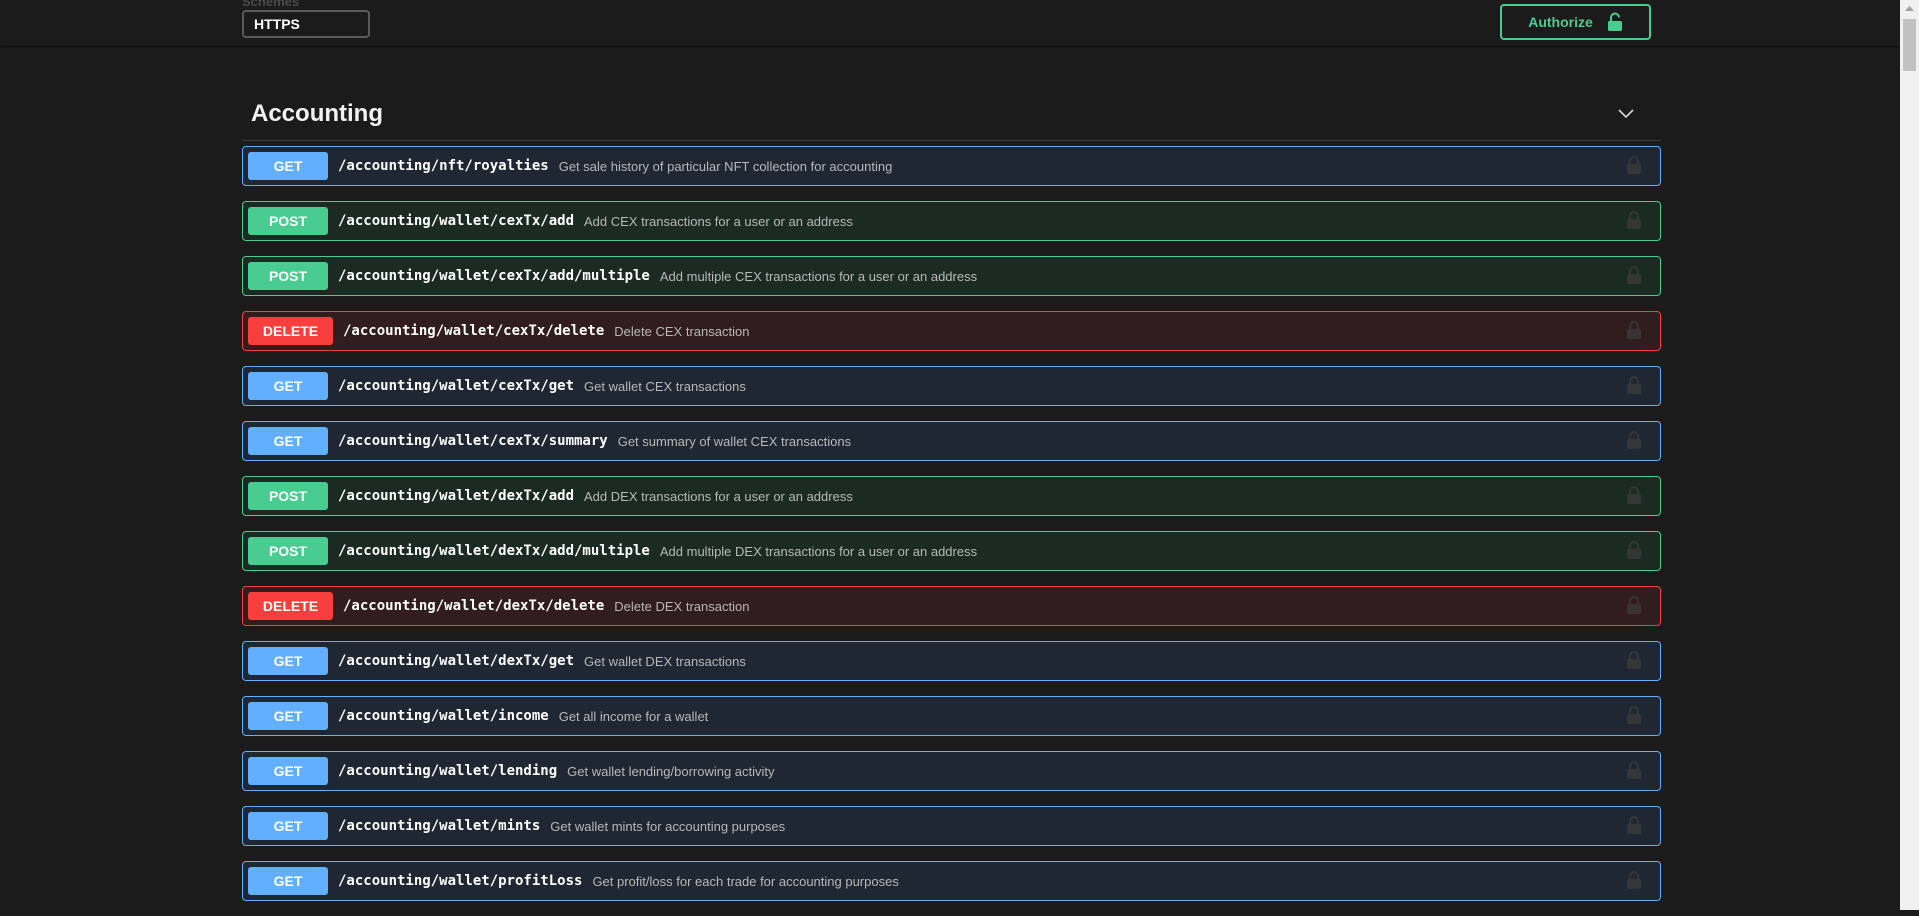 The height and width of the screenshot is (916, 1919). Describe the element at coordinates (456, 221) in the screenshot. I see `operation-path: /accounting/wallet/cexTx/add` at that location.